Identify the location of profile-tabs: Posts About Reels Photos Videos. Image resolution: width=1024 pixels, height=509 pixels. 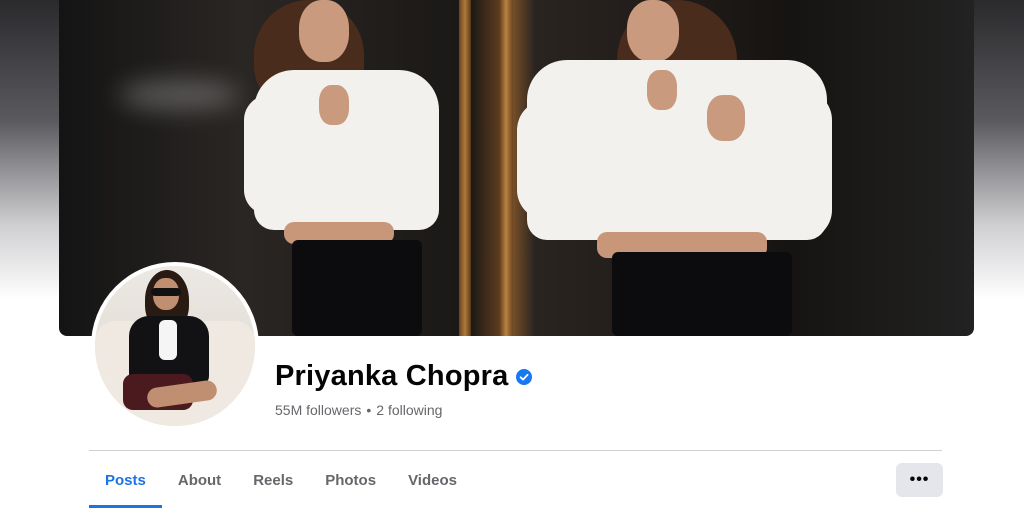
(281, 480).